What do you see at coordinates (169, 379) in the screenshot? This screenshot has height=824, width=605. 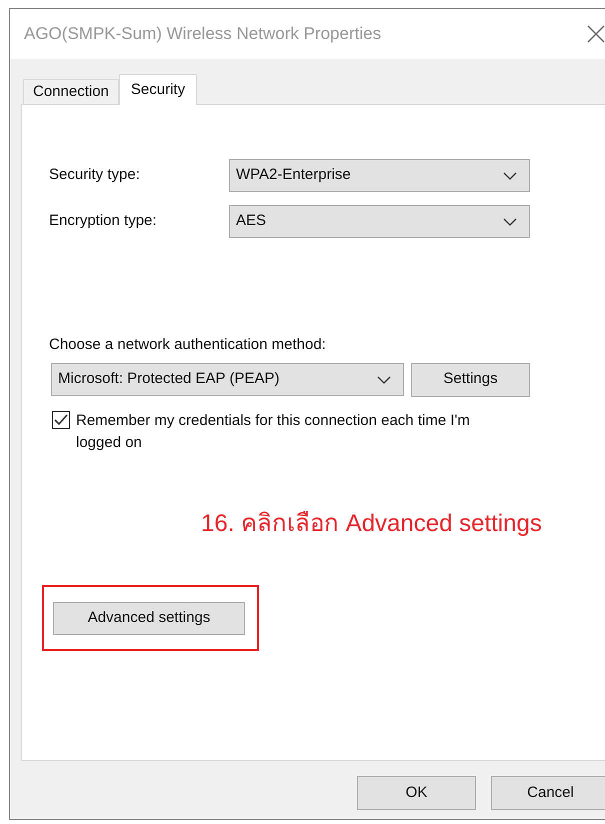 I see `selected-value: Microsoft: Protected EAP (PEAP)` at bounding box center [169, 379].